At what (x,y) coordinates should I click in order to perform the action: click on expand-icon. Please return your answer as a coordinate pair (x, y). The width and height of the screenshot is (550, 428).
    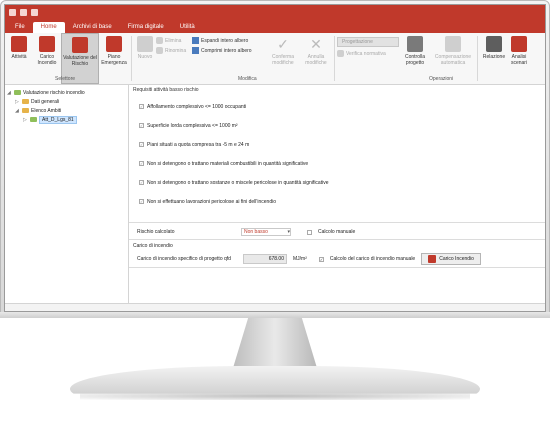
    Looking at the image, I should click on (195, 40).